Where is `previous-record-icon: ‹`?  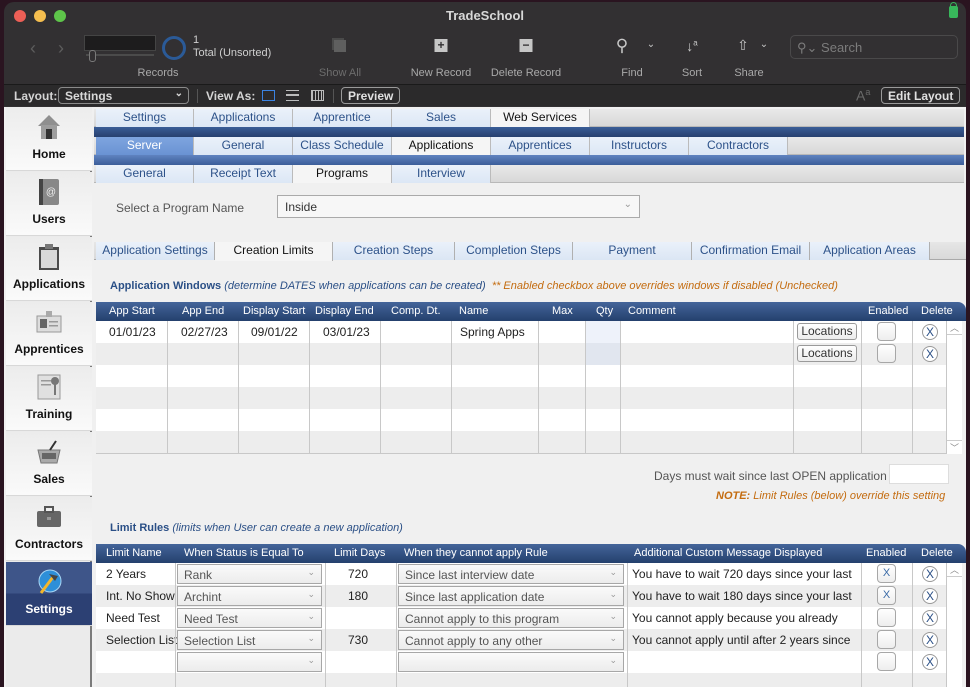 previous-record-icon: ‹ is located at coordinates (33, 48).